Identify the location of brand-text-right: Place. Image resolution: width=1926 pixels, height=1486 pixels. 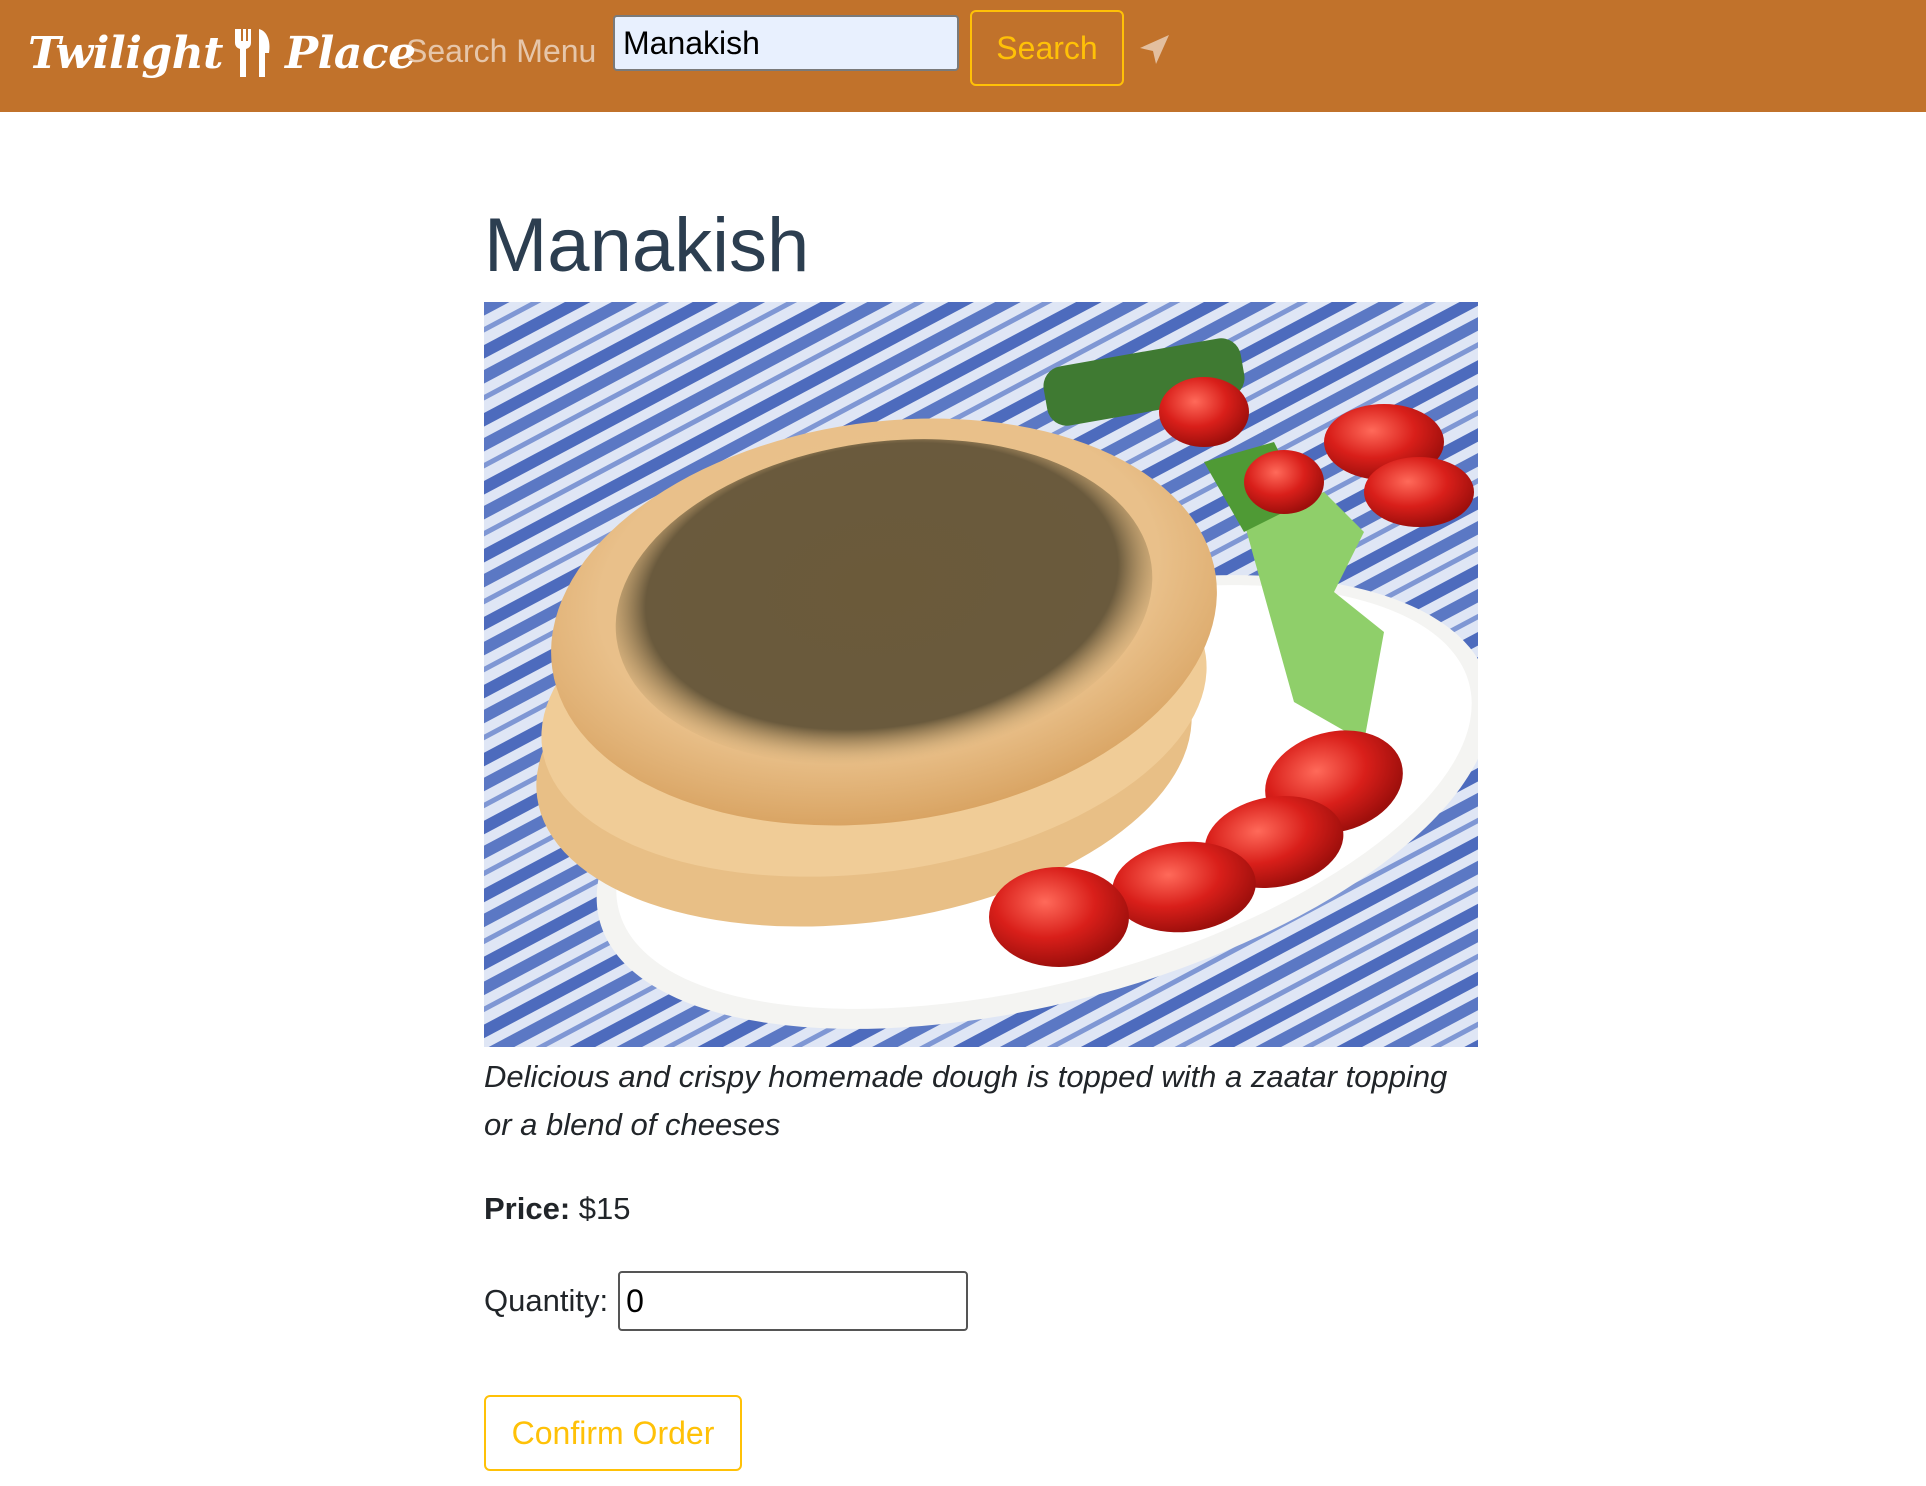
(350, 53).